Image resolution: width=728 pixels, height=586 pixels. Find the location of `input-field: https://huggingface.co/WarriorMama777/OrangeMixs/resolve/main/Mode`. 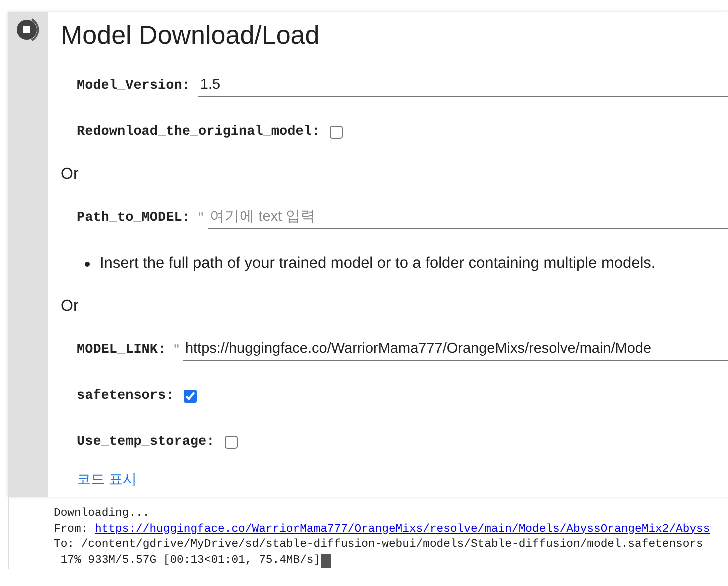

input-field: https://huggingface.co/WarriorMama777/OrangeMixs/resolve/main/Mode is located at coordinates (455, 350).